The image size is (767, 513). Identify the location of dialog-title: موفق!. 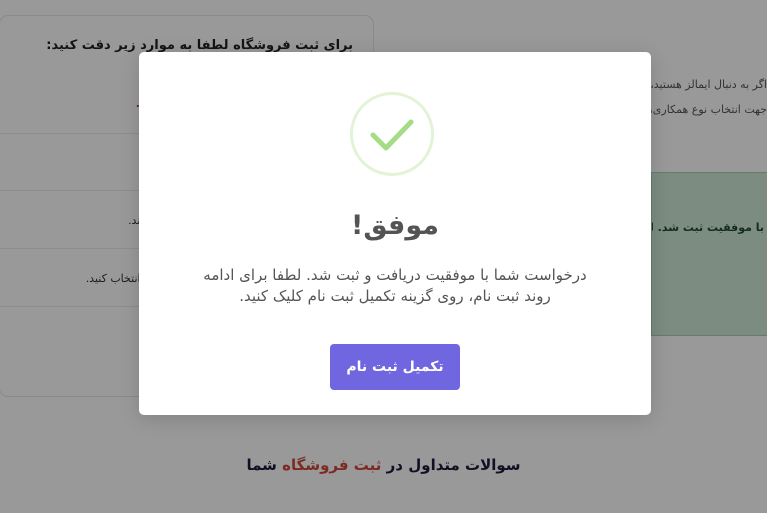
(395, 225).